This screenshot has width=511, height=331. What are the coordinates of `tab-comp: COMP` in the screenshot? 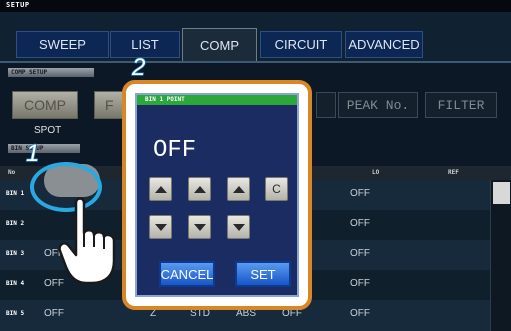 It's located at (219, 45).